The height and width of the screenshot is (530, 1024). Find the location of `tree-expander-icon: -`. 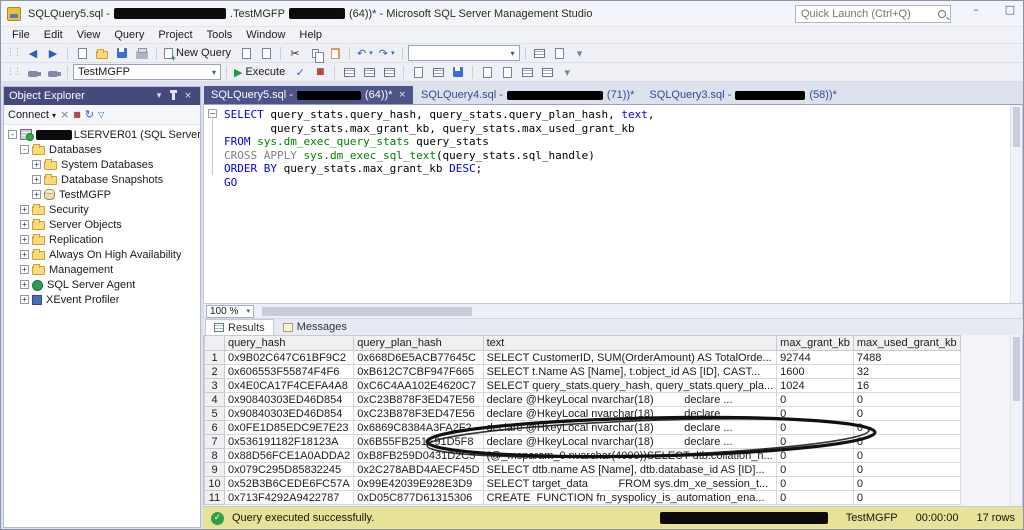

tree-expander-icon: - is located at coordinates (12, 134).